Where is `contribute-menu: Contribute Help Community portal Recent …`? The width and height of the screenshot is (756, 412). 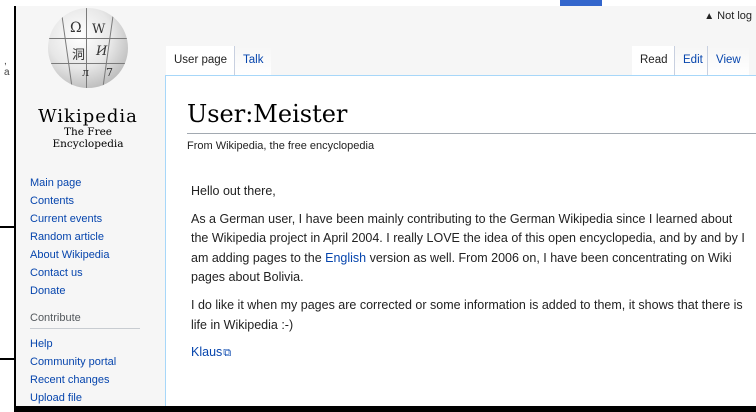
contribute-menu: Contribute Help Community portal Recent … is located at coordinates (95, 359).